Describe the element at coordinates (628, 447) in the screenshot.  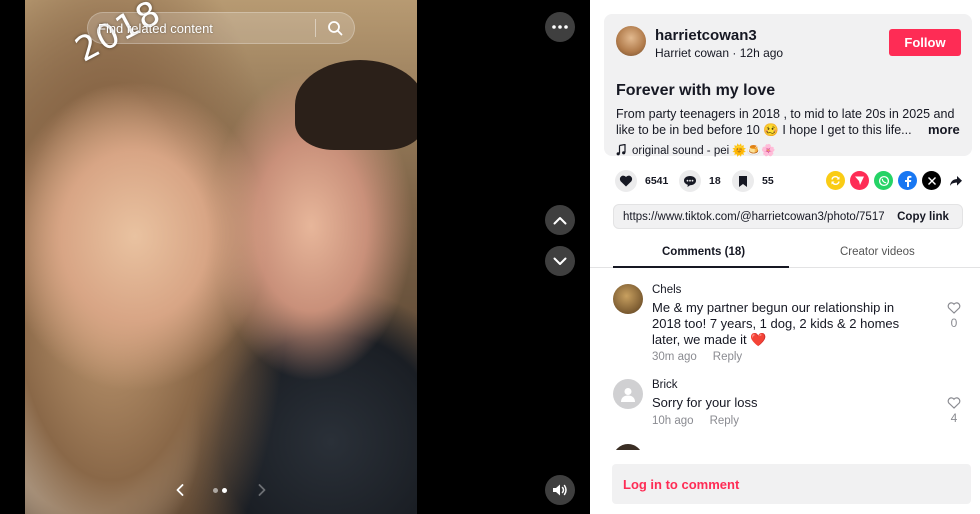
I see `commenter-avatar-partial` at that location.